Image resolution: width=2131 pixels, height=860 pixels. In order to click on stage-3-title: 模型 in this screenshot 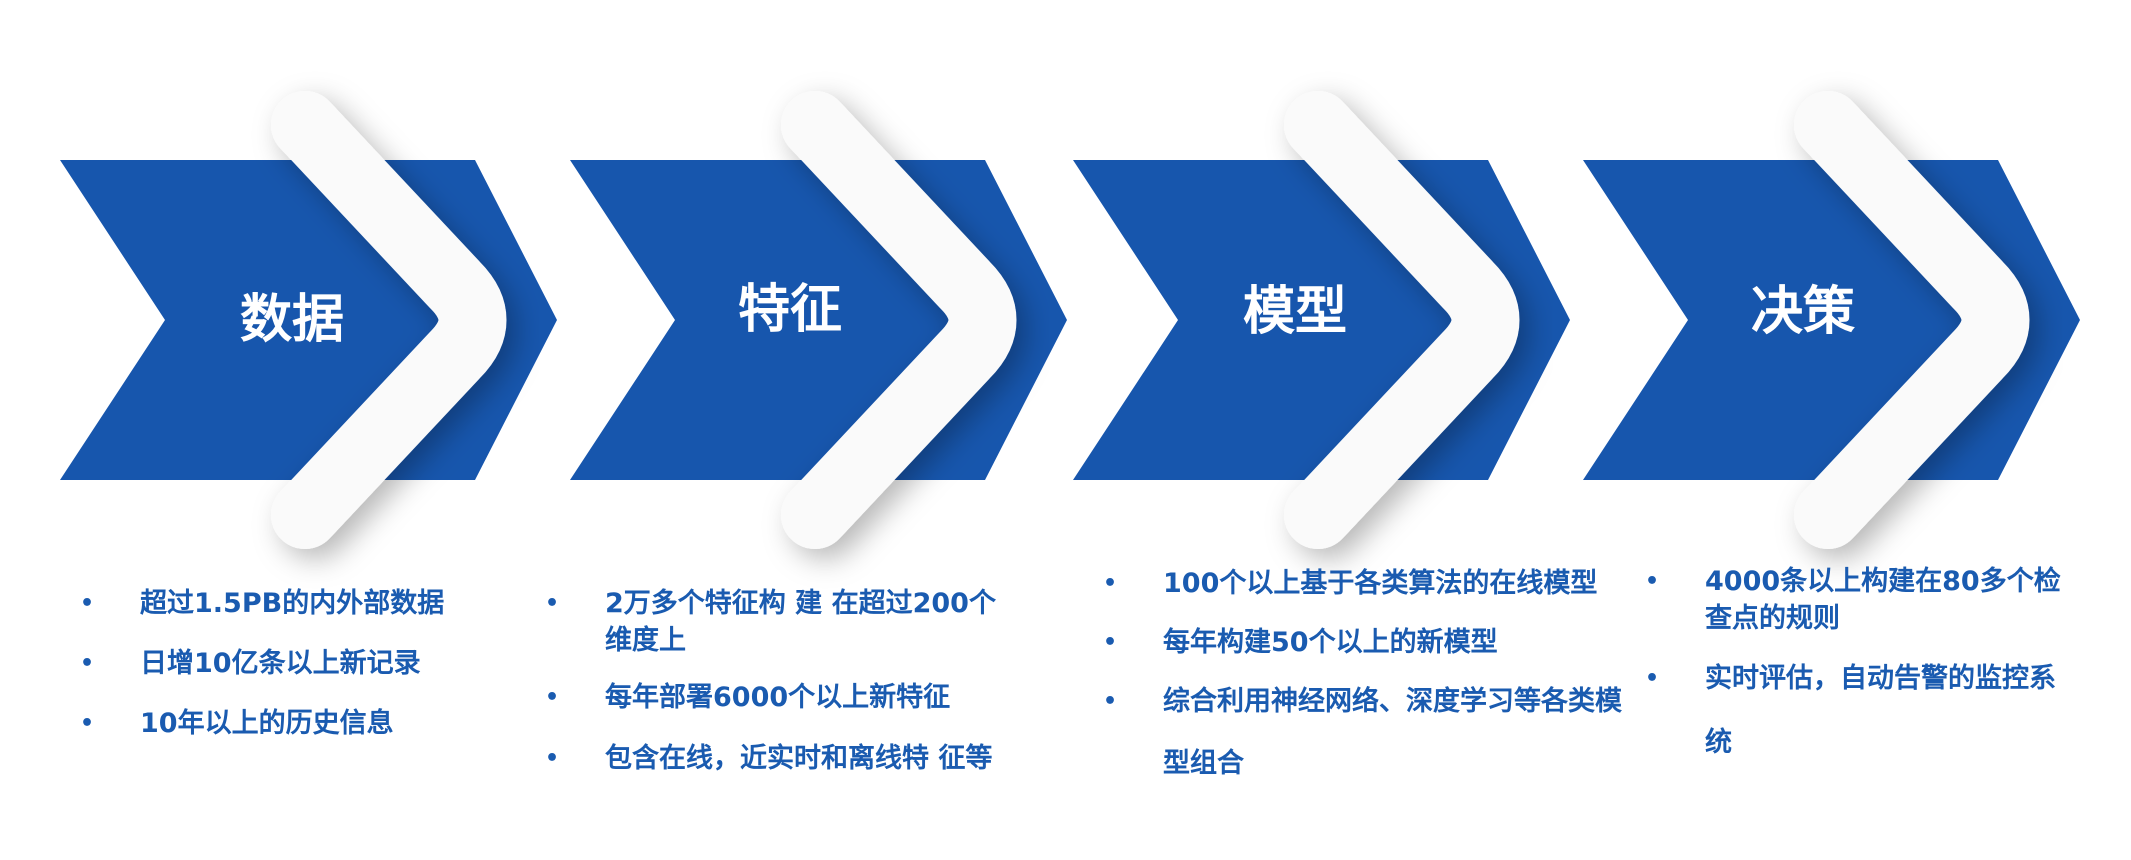, I will do `click(1295, 312)`.